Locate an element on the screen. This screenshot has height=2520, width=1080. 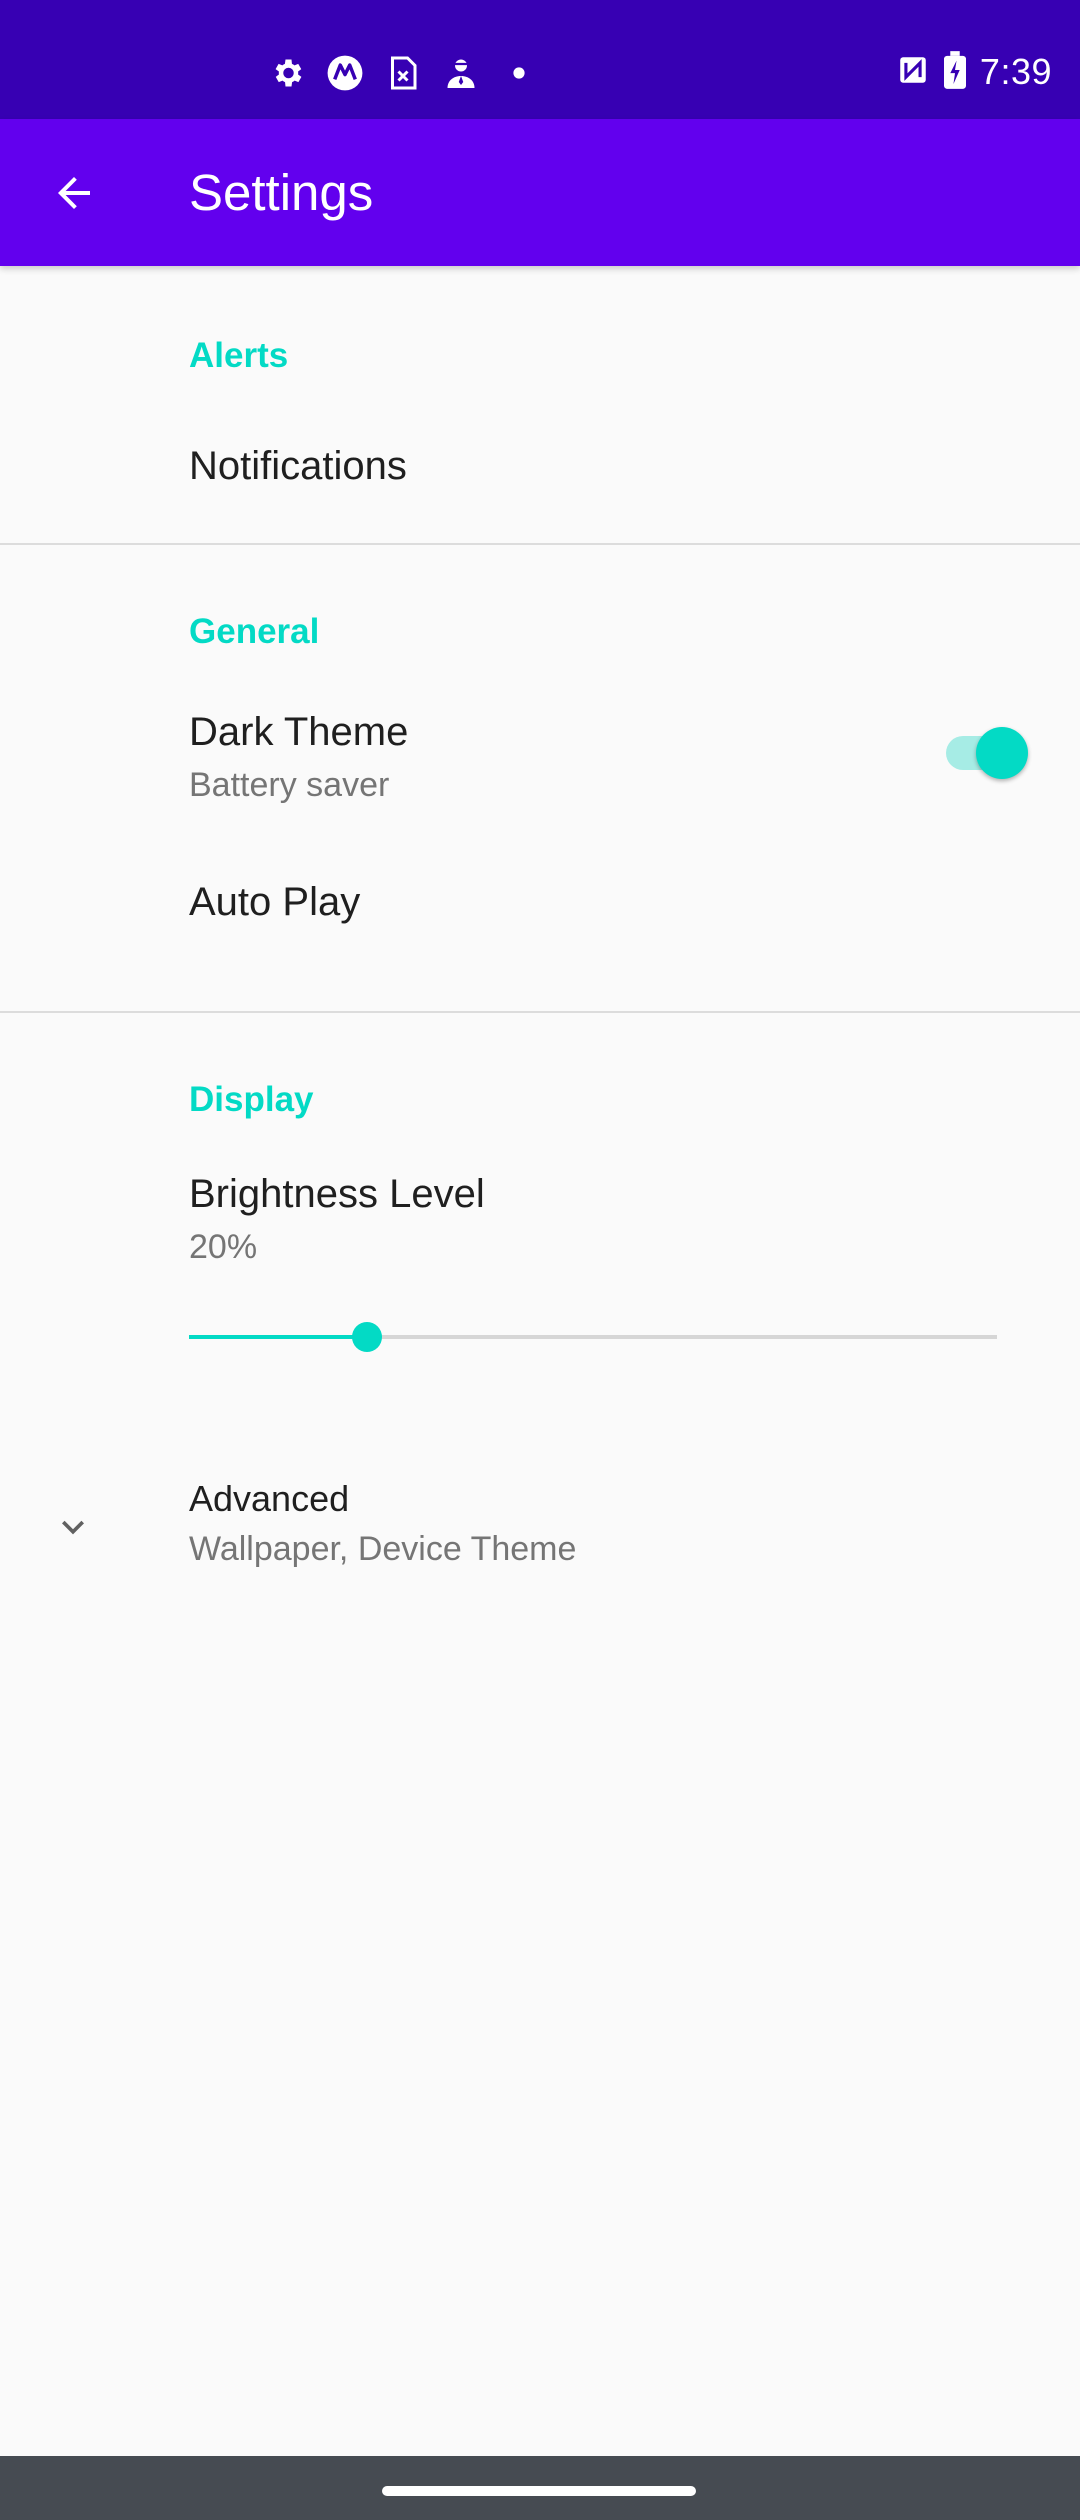
dark-theme-label: Dark Theme is located at coordinates (299, 732).